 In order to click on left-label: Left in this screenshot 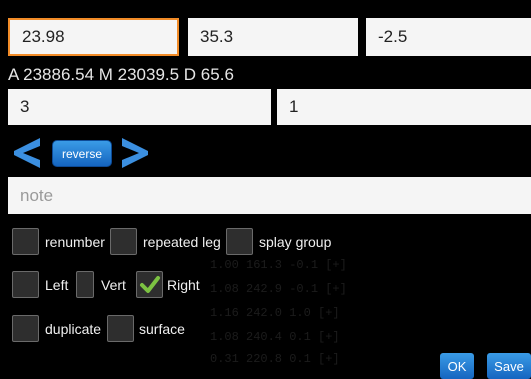, I will do `click(57, 285)`.